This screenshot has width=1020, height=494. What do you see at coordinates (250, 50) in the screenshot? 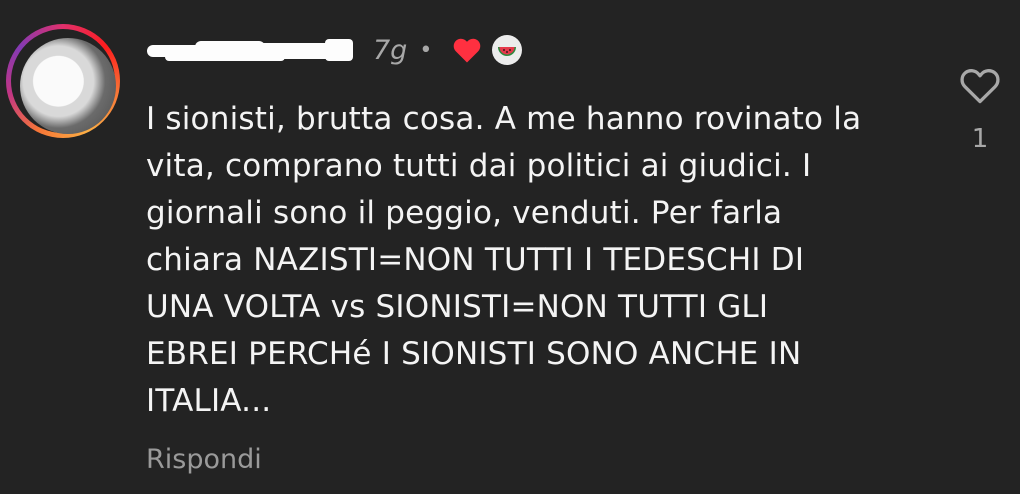
I see `username-redacted` at bounding box center [250, 50].